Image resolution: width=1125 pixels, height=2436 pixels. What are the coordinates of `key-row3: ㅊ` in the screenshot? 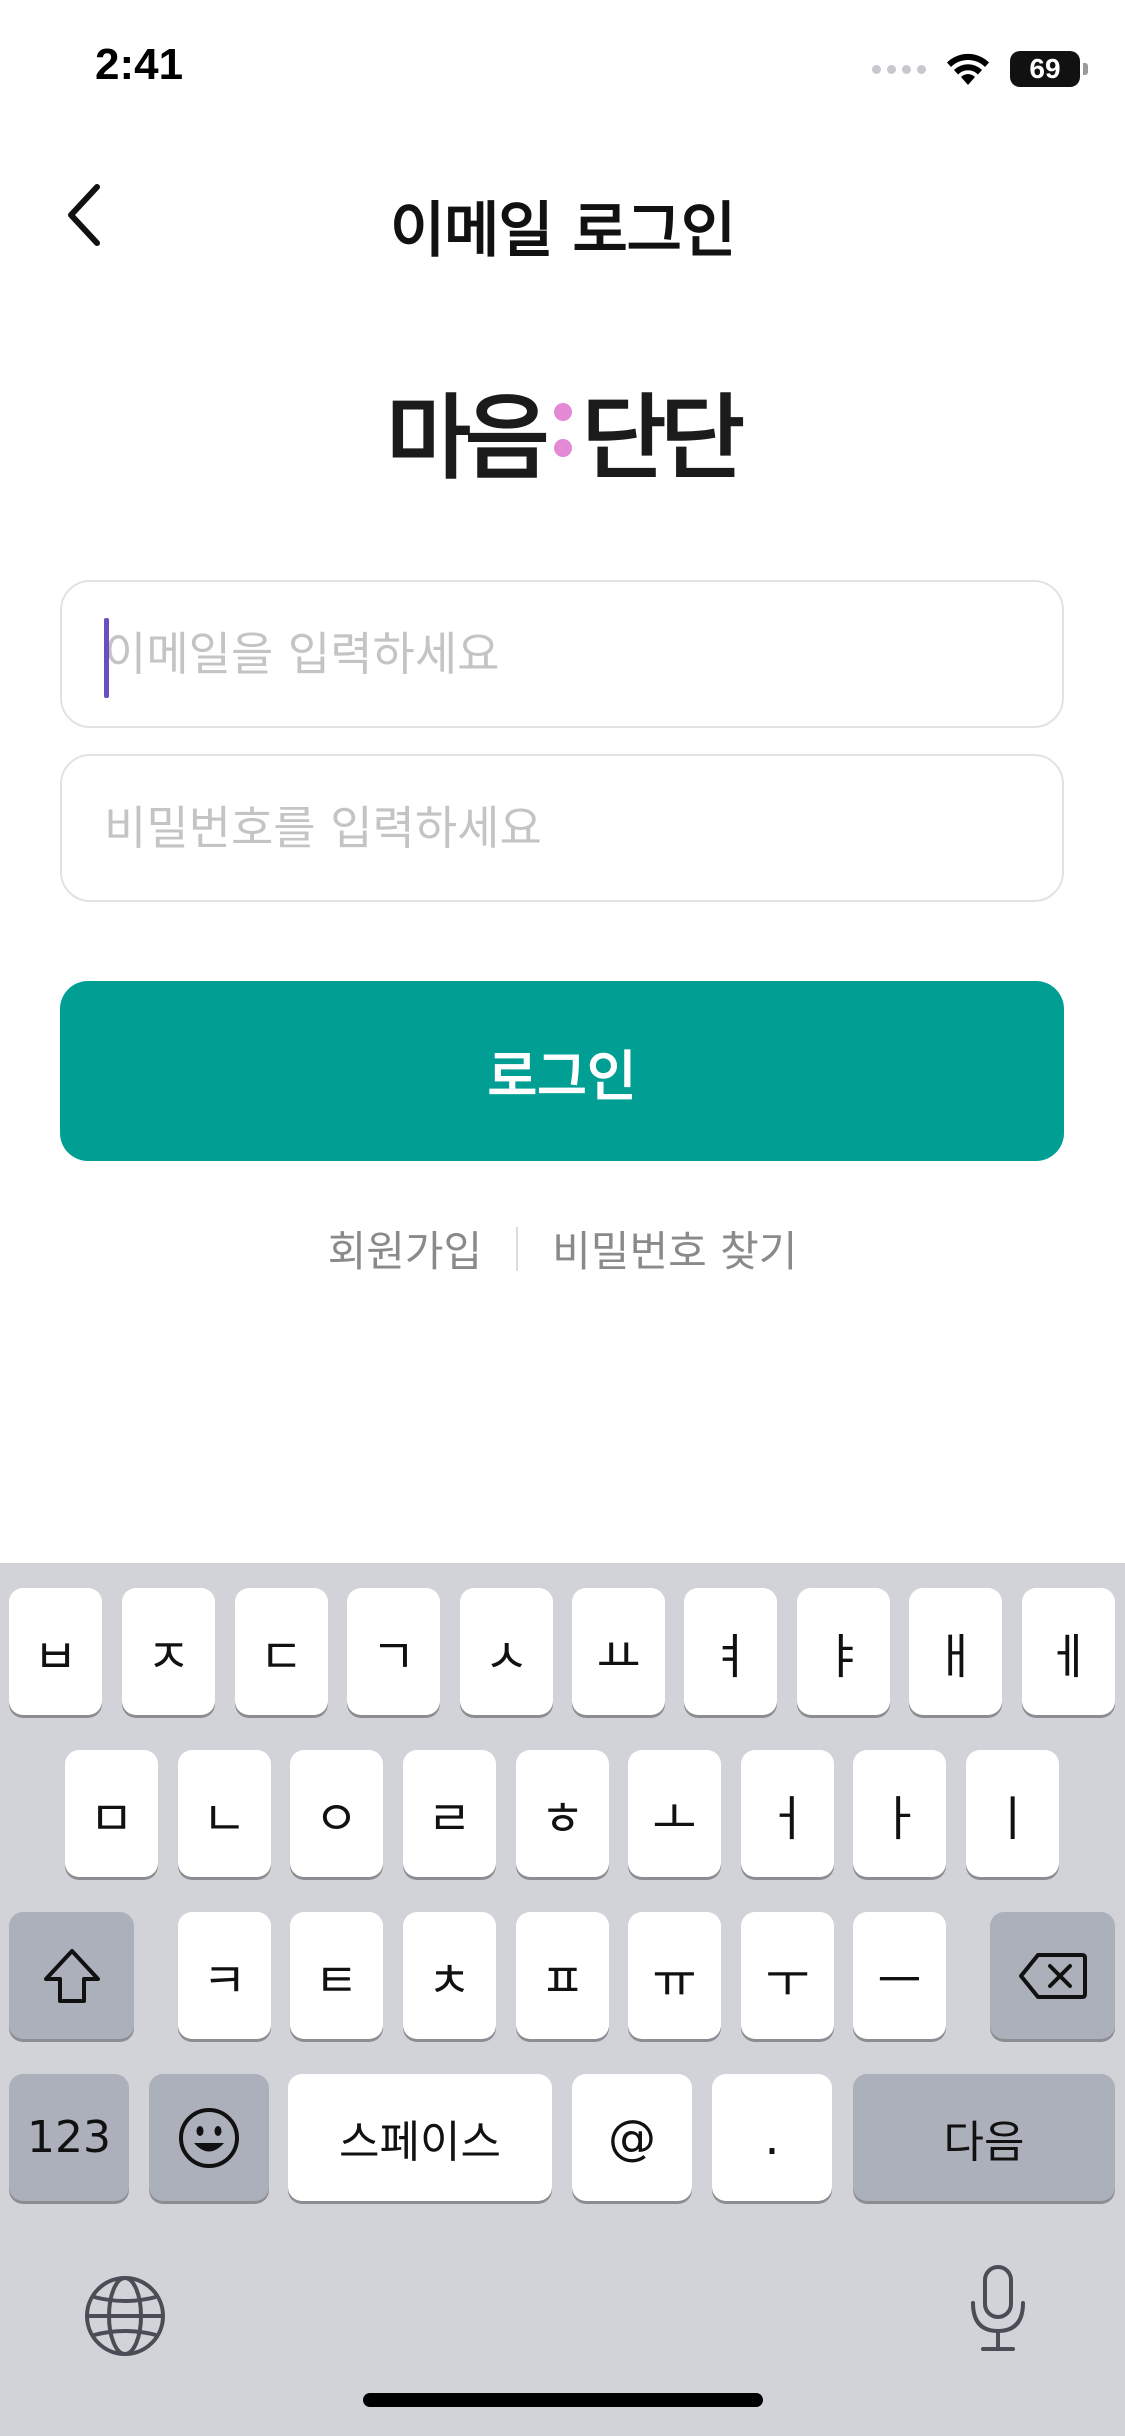 It's located at (449, 1975).